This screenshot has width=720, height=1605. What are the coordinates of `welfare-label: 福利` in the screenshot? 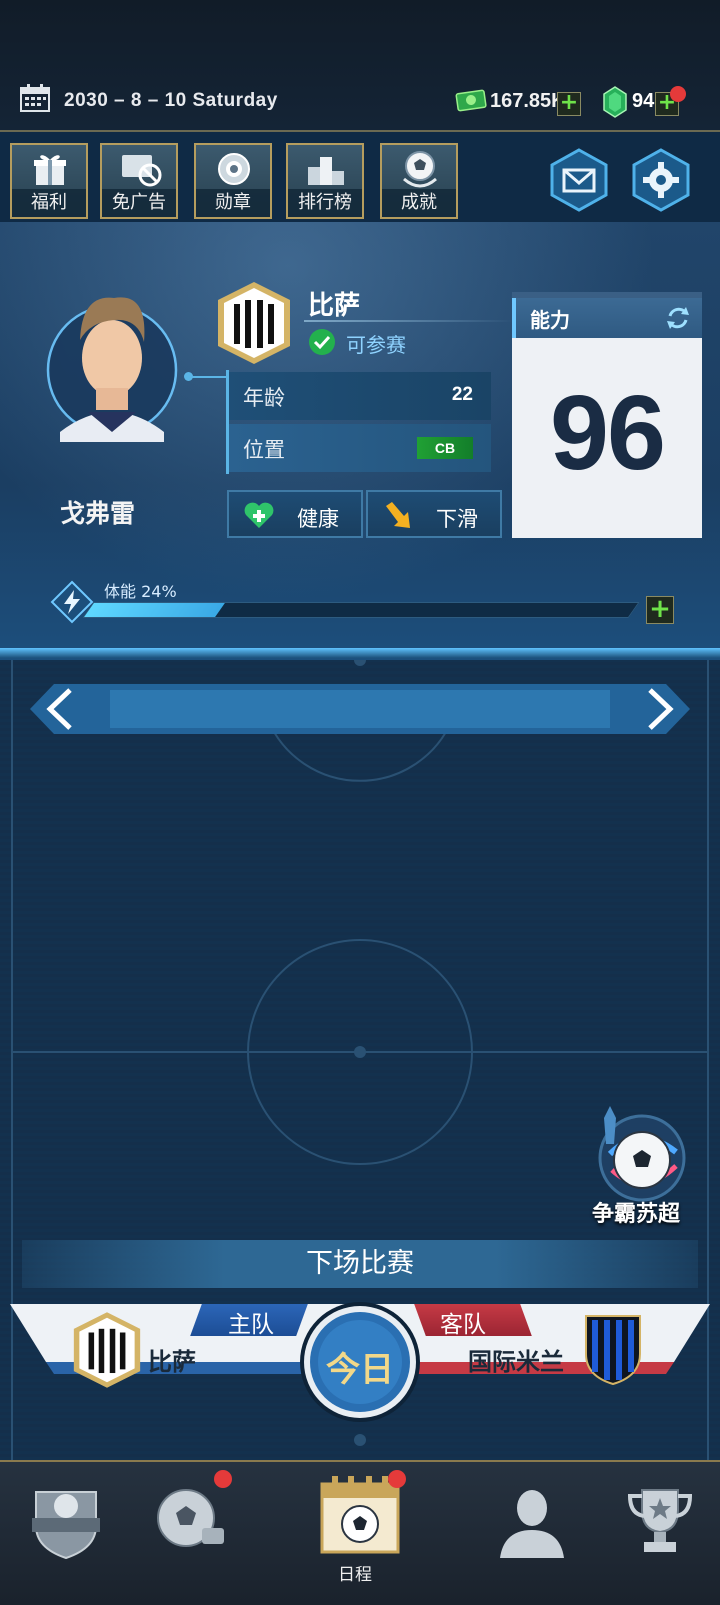 It's located at (49, 203).